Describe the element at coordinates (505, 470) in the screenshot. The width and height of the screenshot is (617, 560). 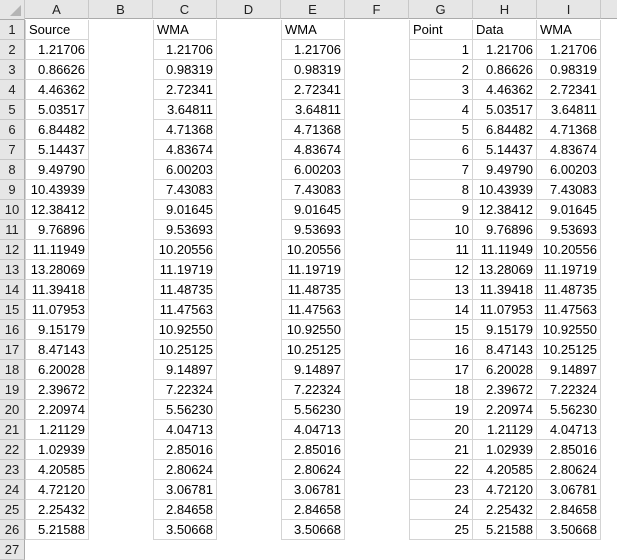
I see `data-cell: 4.20585` at that location.